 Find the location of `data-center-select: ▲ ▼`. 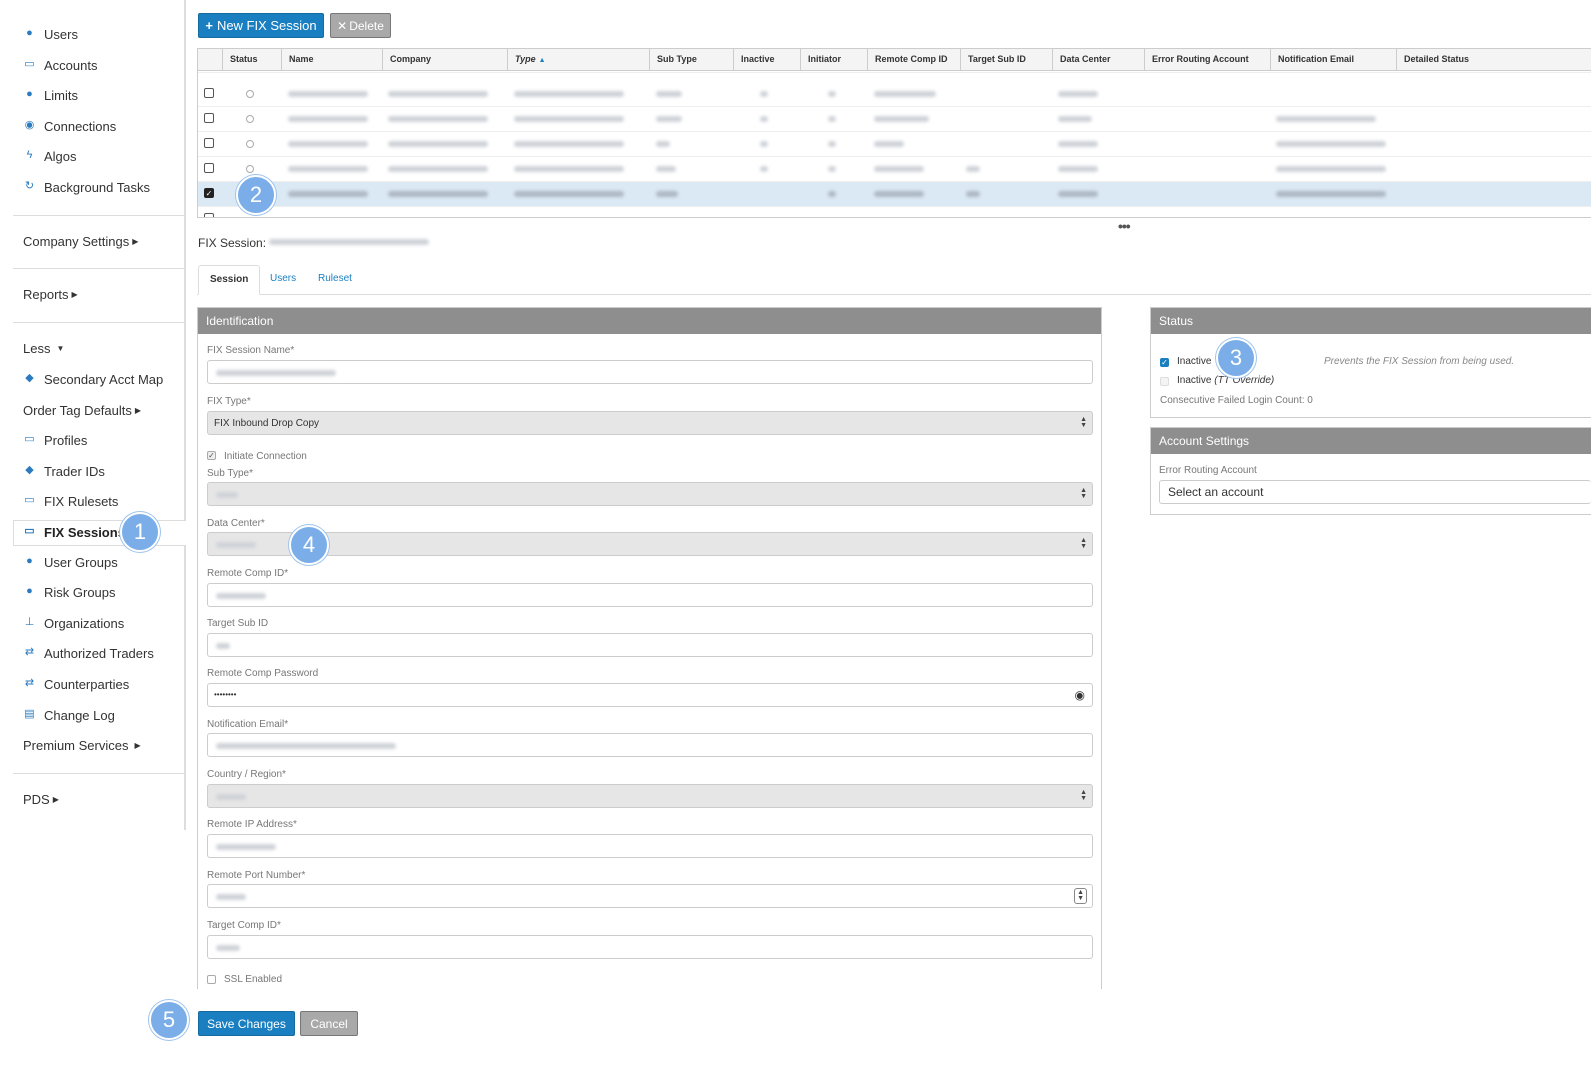

data-center-select: ▲ ▼ is located at coordinates (650, 544).